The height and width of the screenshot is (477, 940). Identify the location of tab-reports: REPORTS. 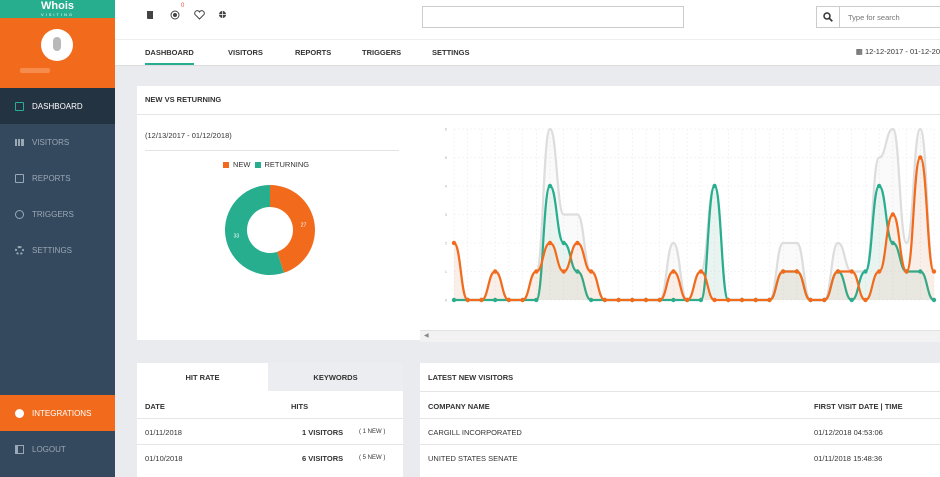
(313, 52).